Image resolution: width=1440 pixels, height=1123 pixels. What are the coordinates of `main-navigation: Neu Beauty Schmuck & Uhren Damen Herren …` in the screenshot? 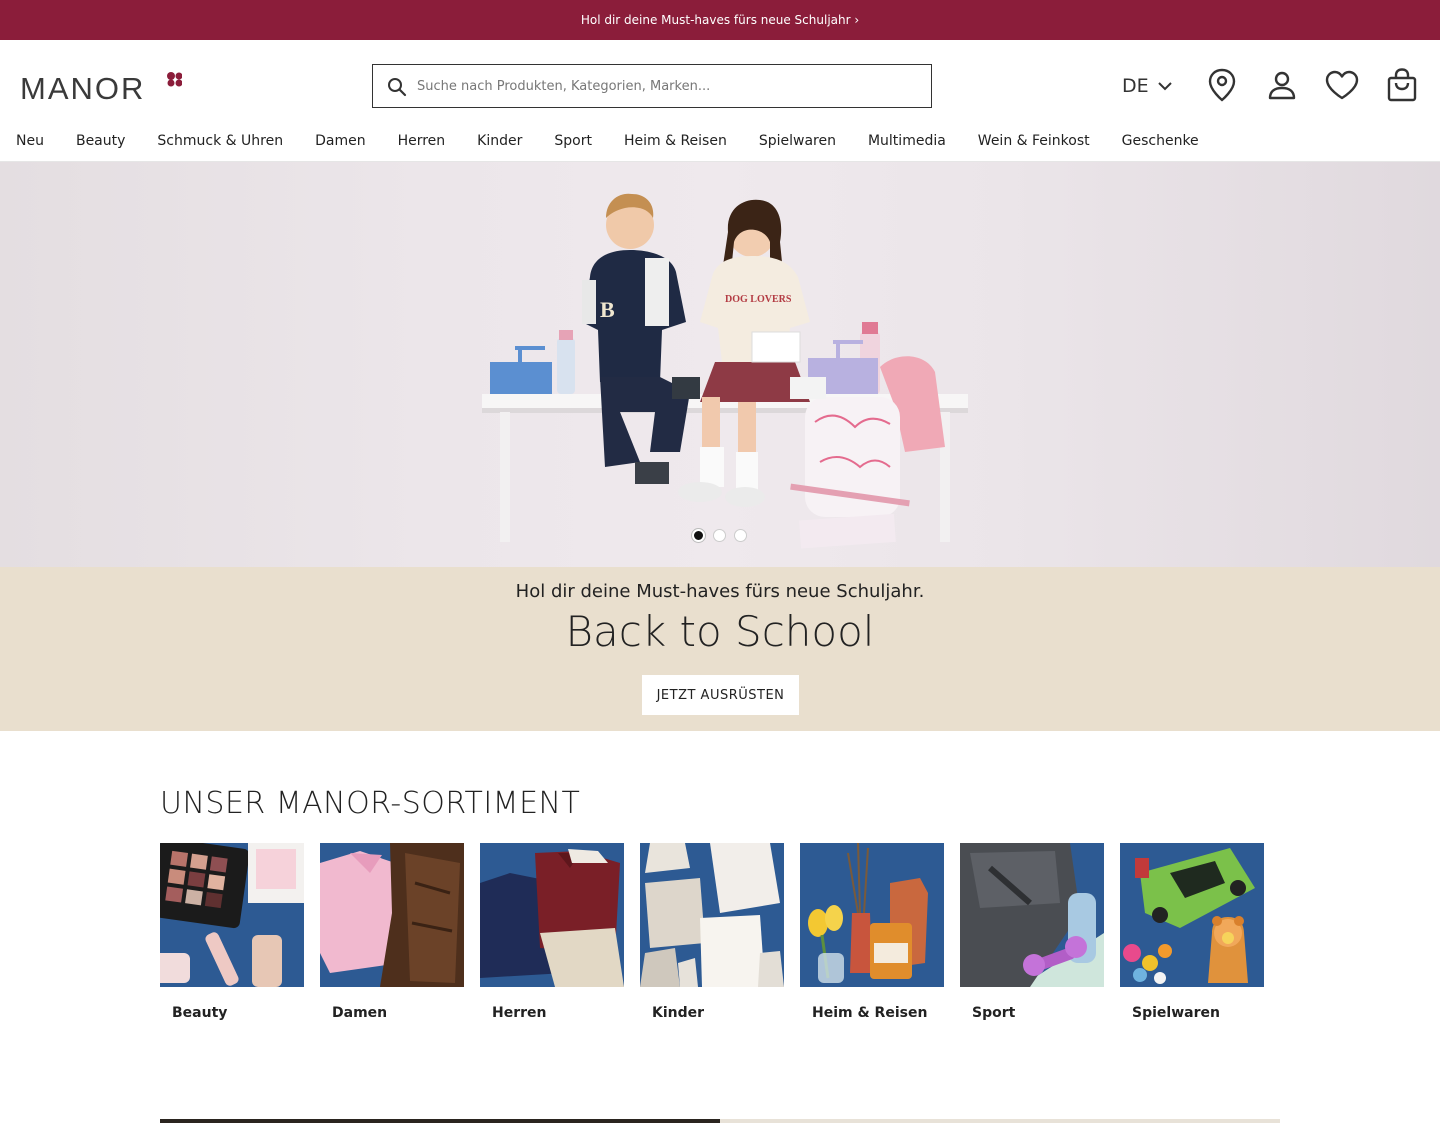 It's located at (623, 141).